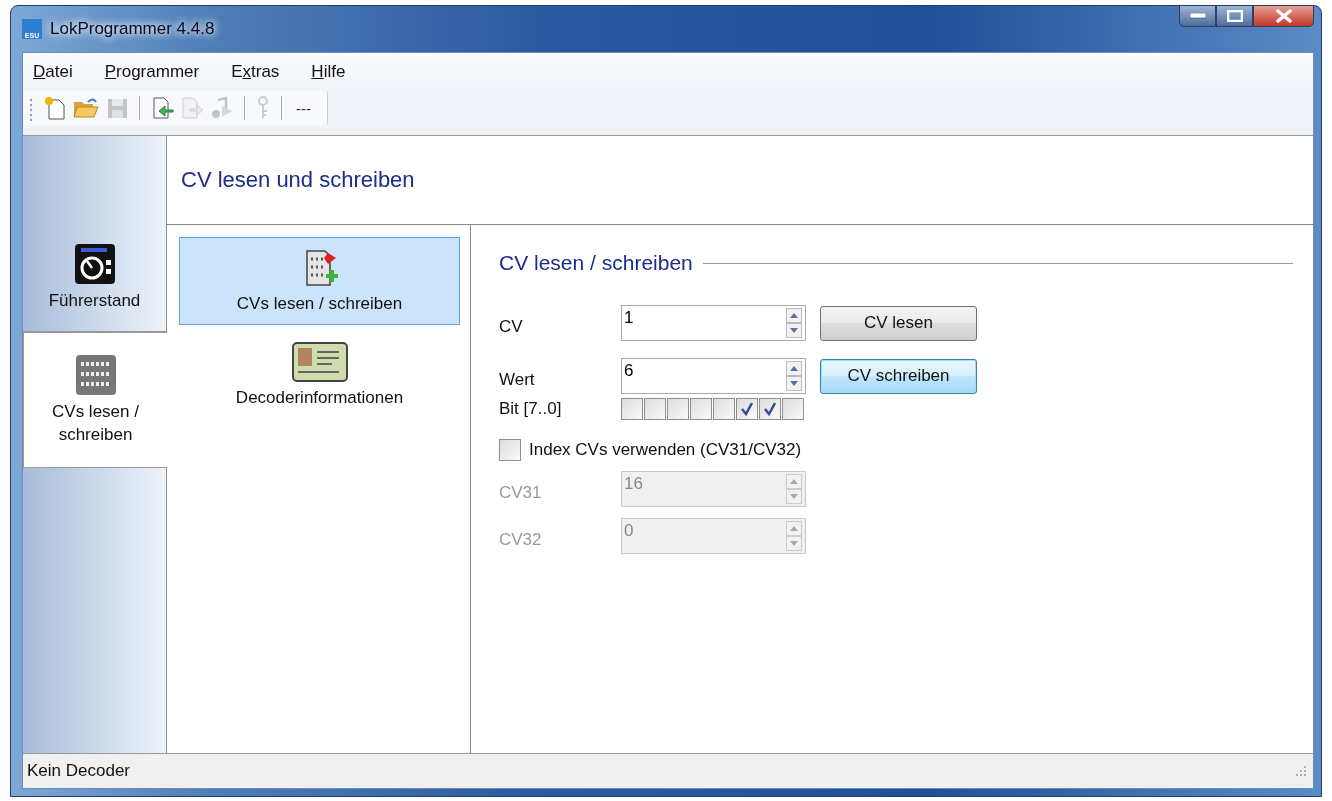  Describe the element at coordinates (898, 376) in the screenshot. I see `action-button: CV schreiben` at that location.